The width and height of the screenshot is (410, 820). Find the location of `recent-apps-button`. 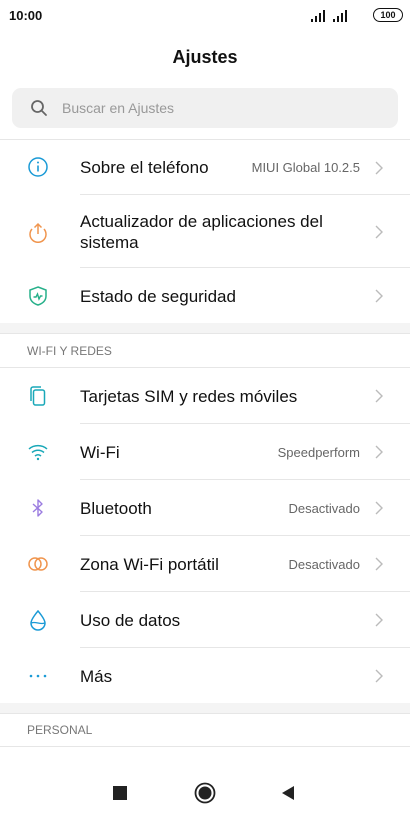

recent-apps-button is located at coordinates (120, 792).